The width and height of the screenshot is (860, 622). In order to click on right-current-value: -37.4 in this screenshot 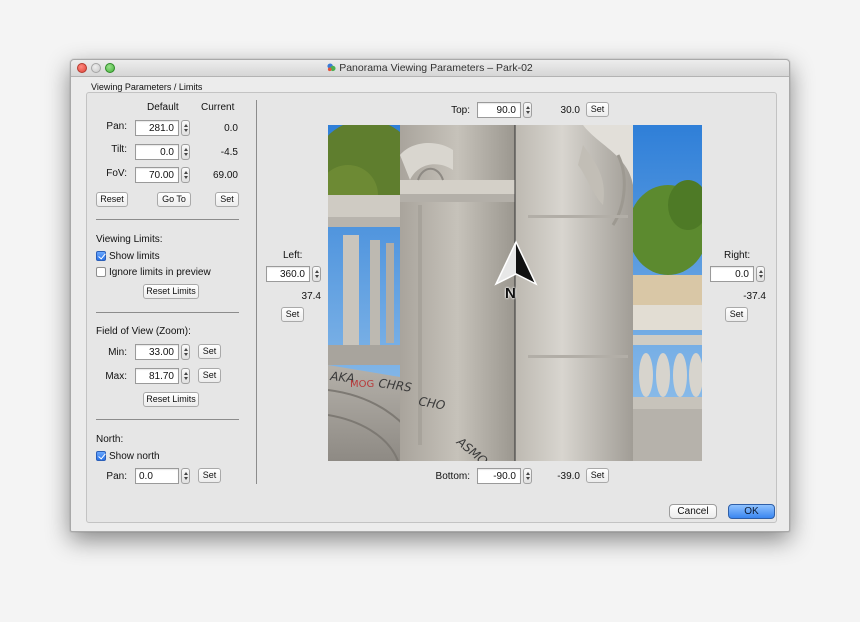, I will do `click(754, 296)`.